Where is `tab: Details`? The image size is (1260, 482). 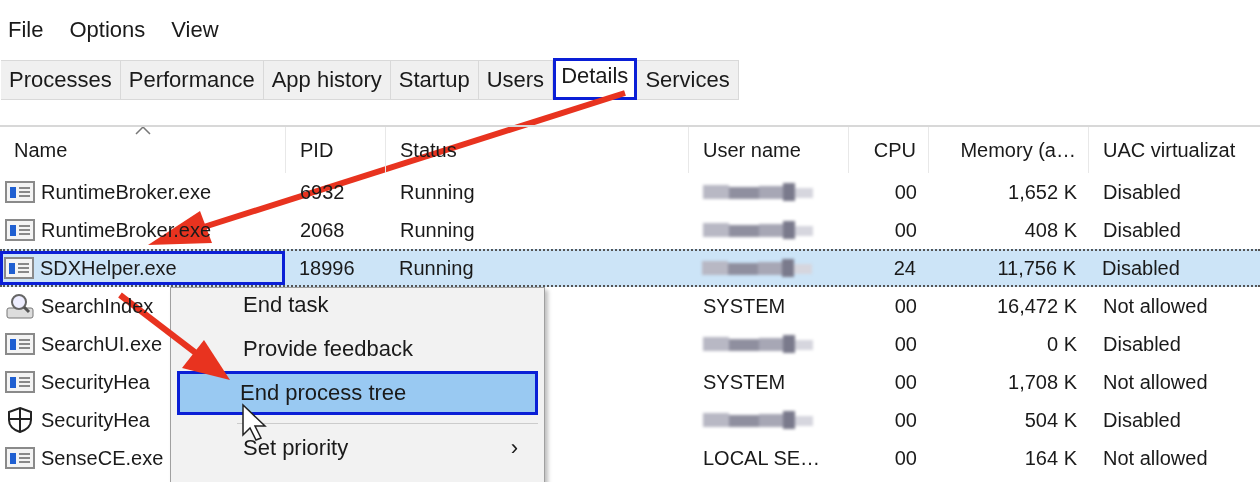 tab: Details is located at coordinates (595, 79).